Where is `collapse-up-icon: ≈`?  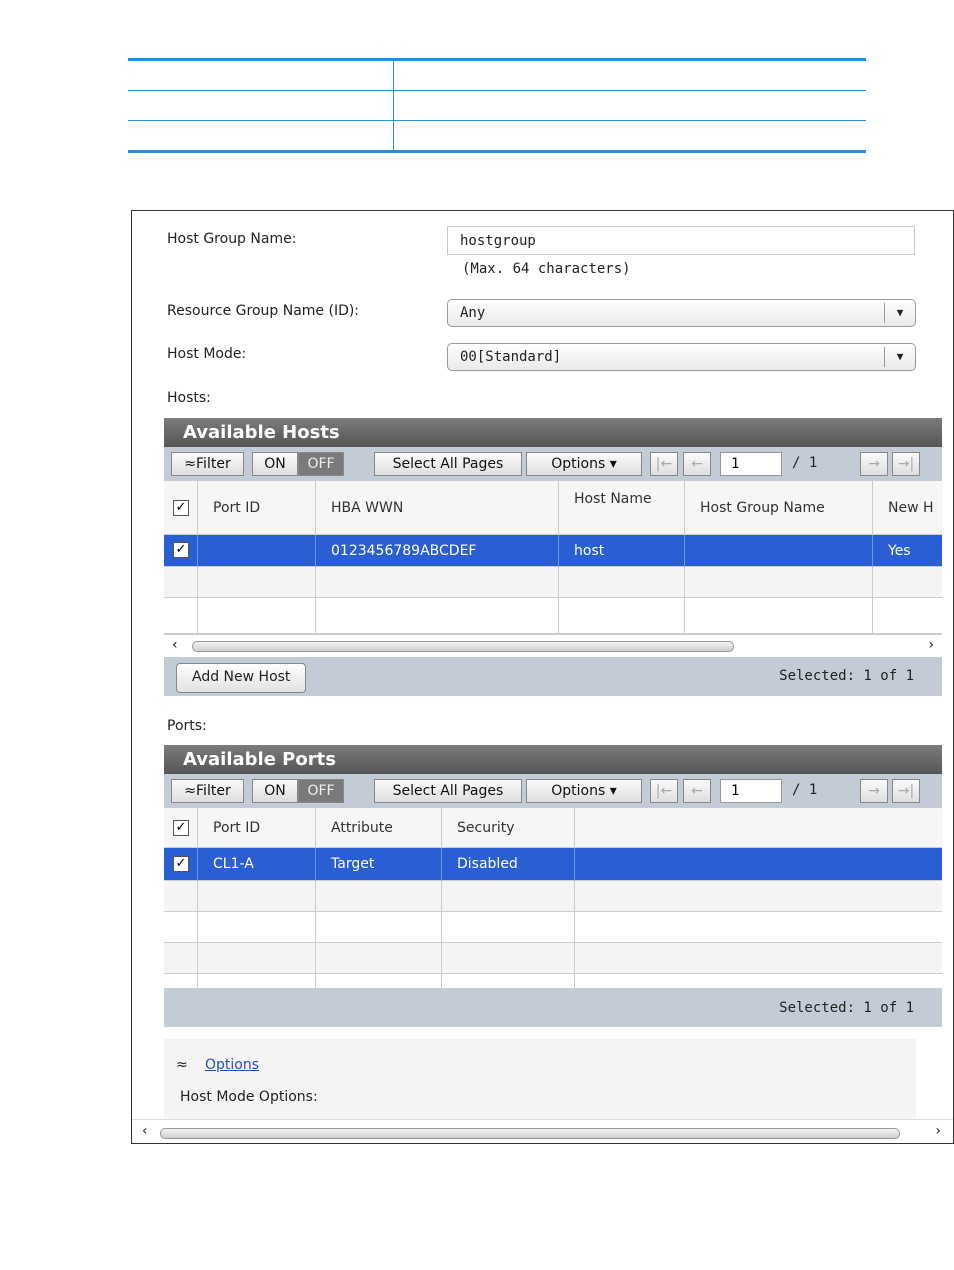
collapse-up-icon: ≈ is located at coordinates (182, 1065).